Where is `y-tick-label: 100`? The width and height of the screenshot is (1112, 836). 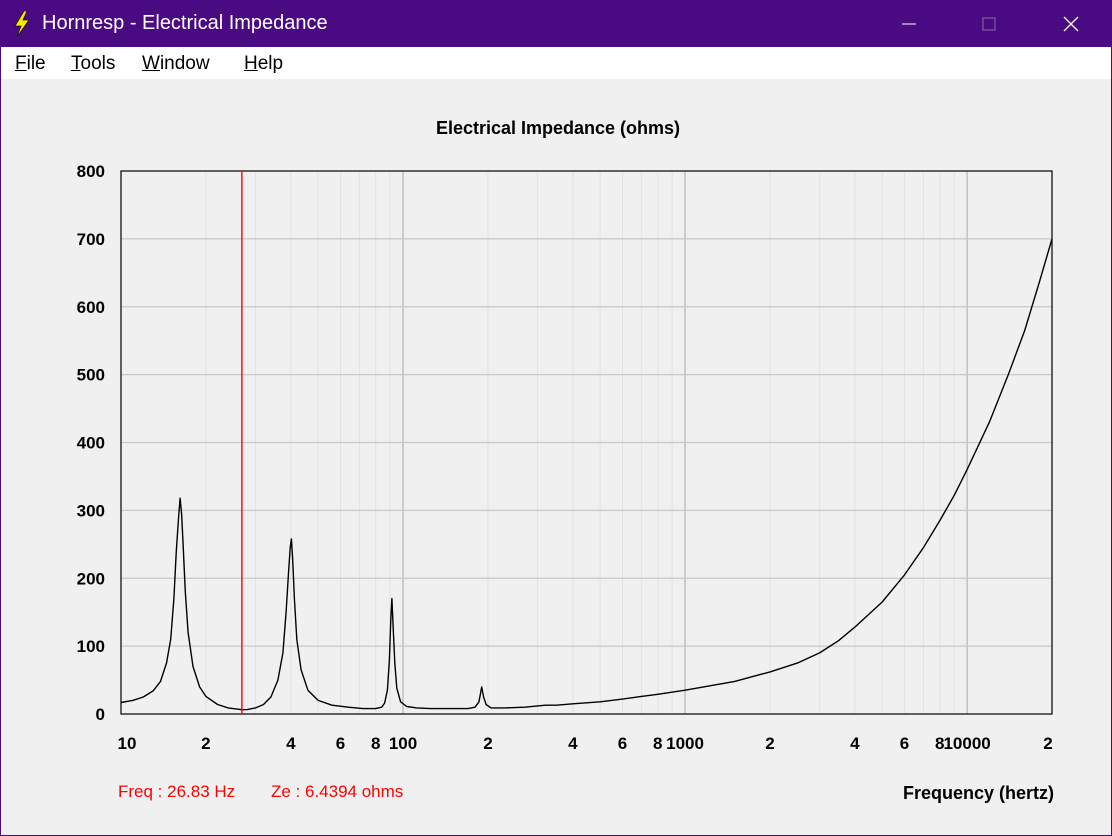 y-tick-label: 100 is located at coordinates (91, 646).